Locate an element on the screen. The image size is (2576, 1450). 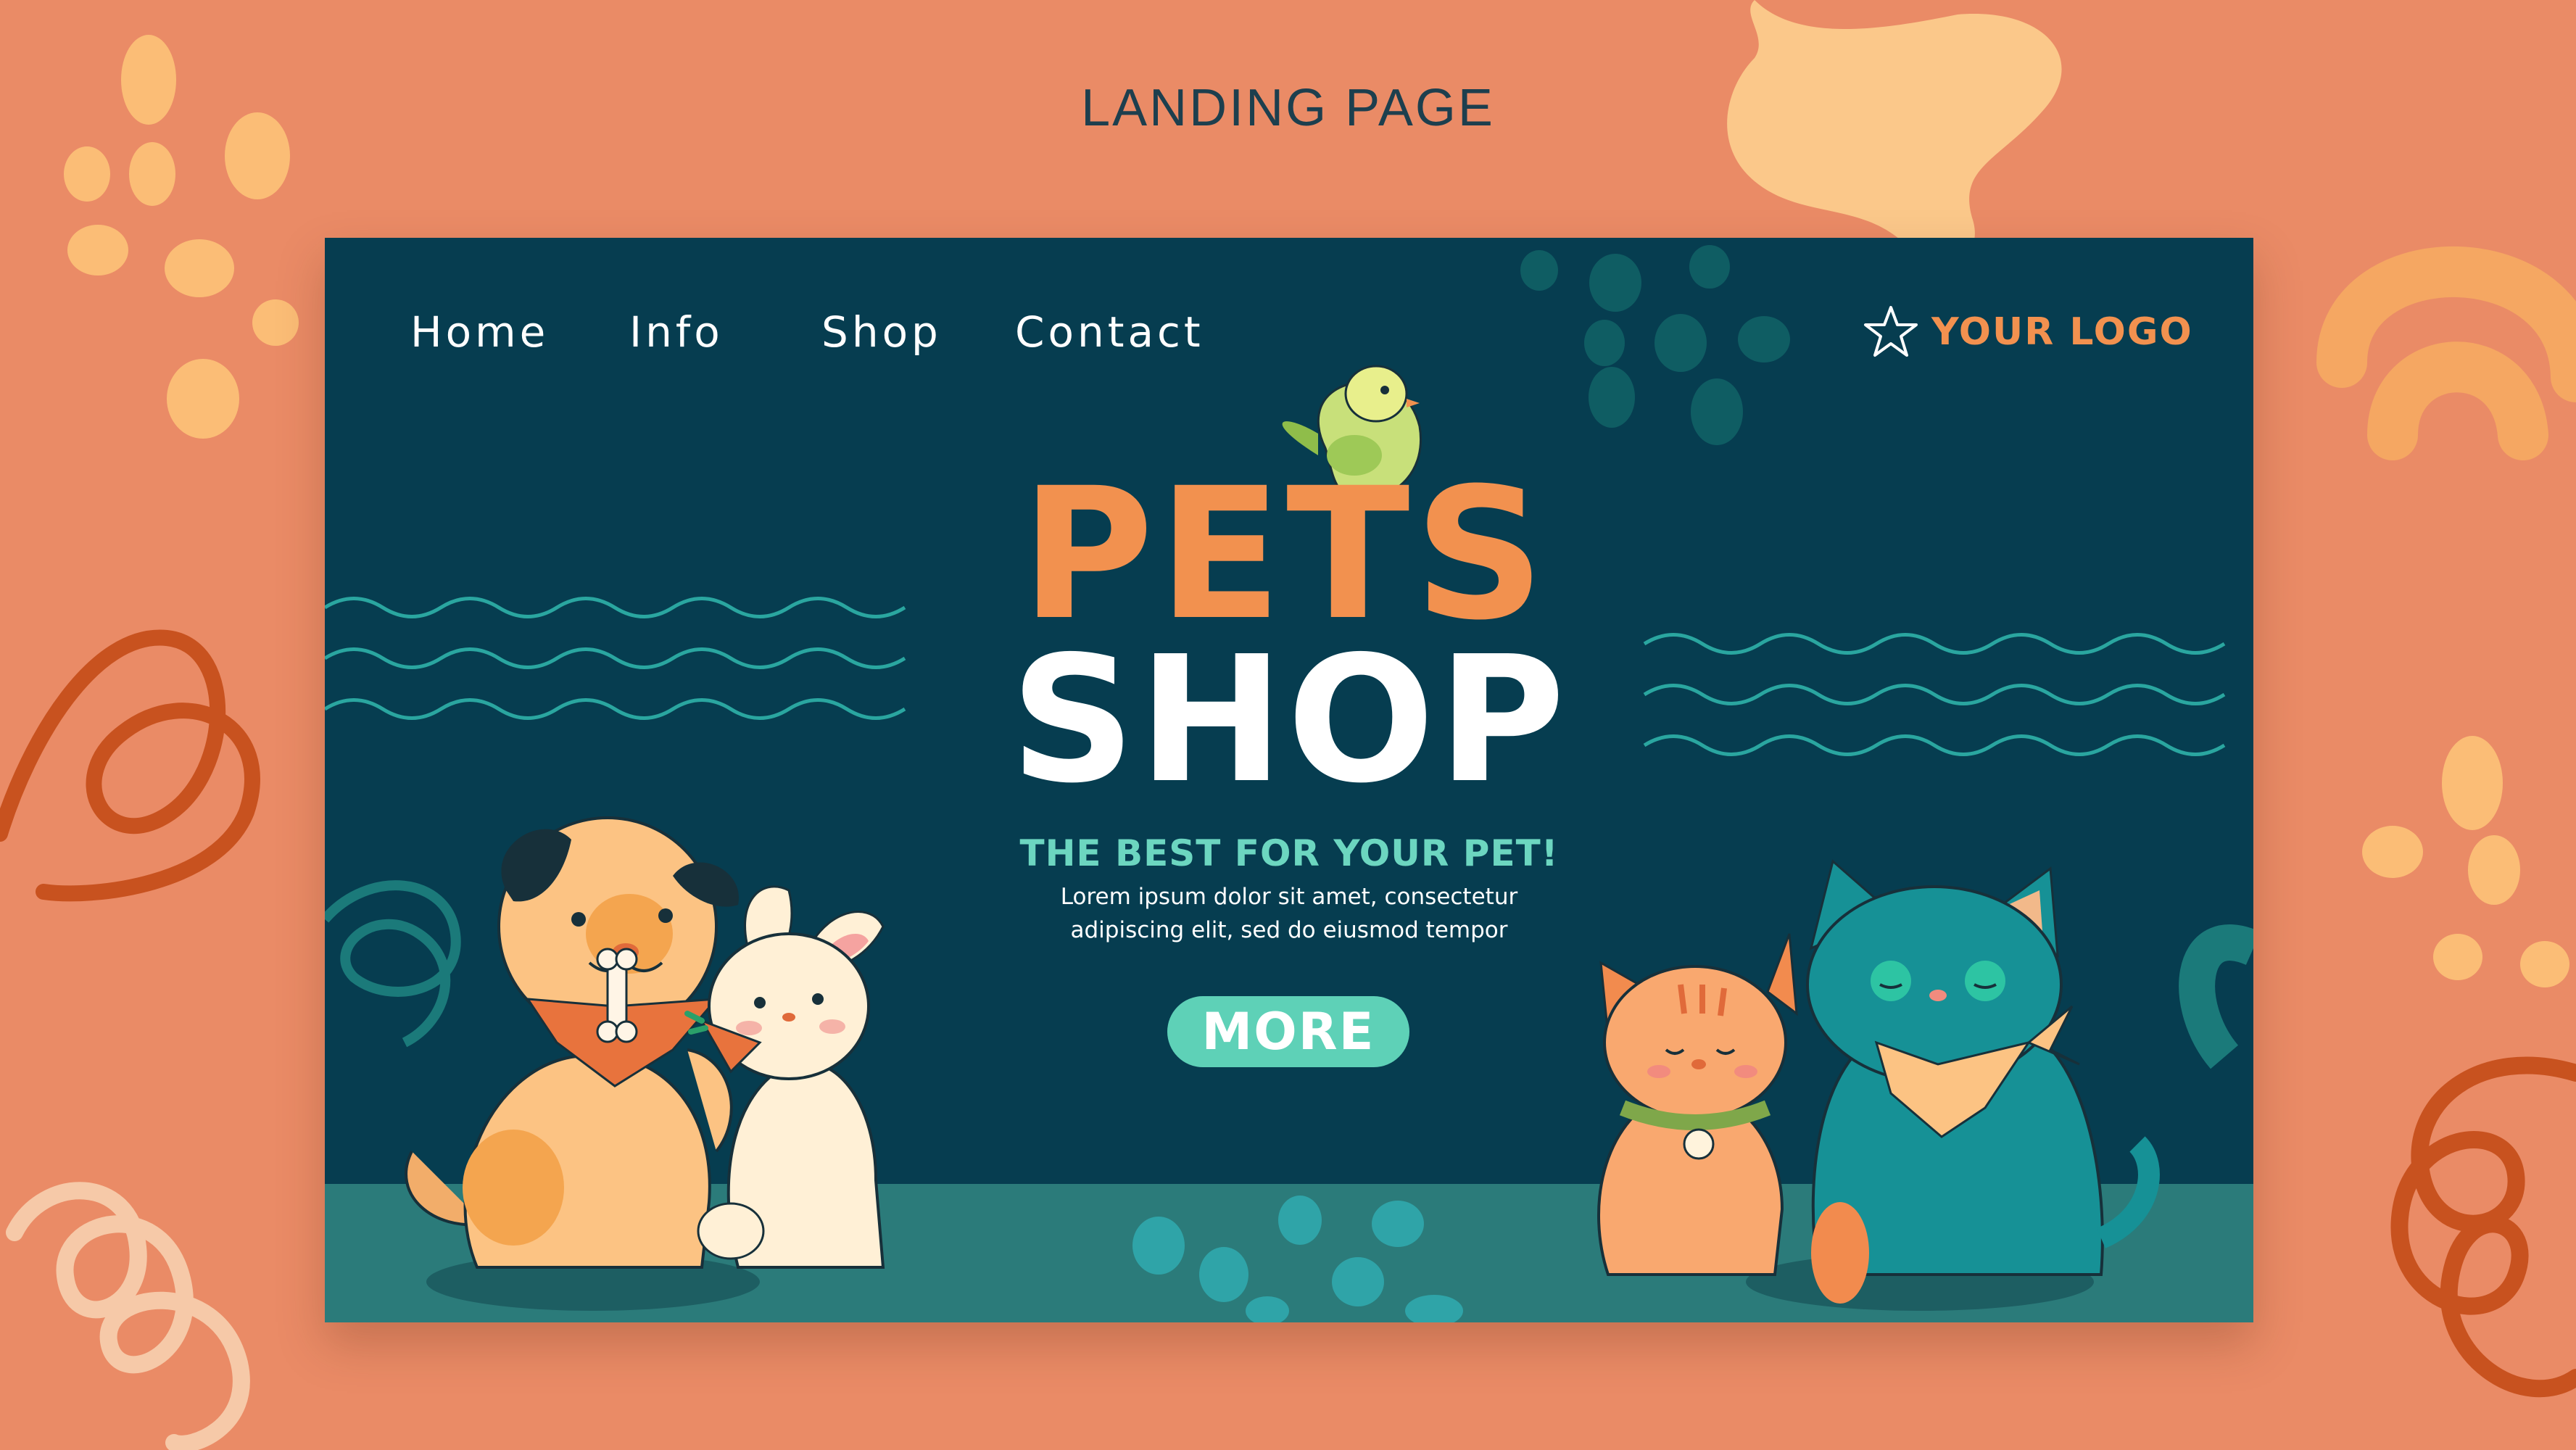
star-icon is located at coordinates (1891, 332).